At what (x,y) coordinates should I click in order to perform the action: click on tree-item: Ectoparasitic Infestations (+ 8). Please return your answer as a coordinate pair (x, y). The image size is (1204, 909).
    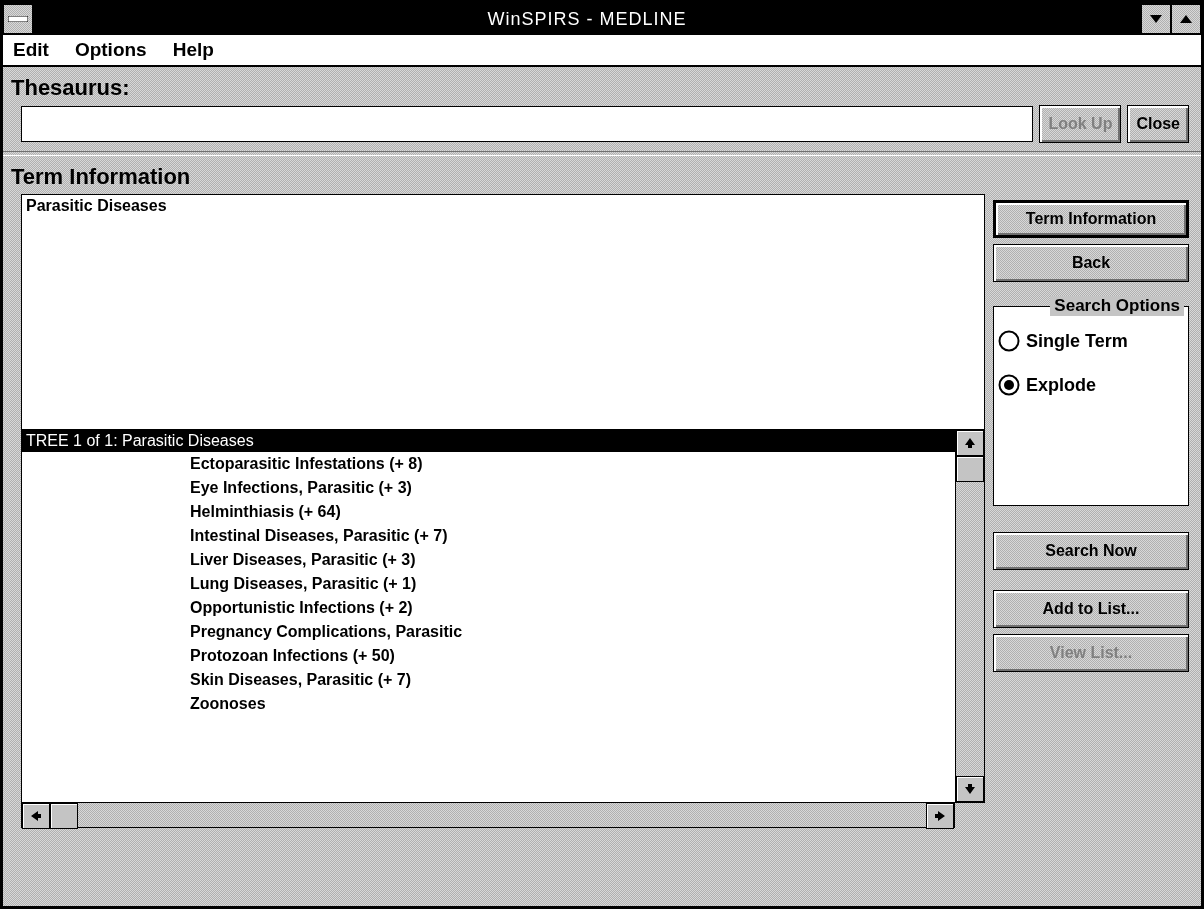
    Looking at the image, I should click on (488, 464).